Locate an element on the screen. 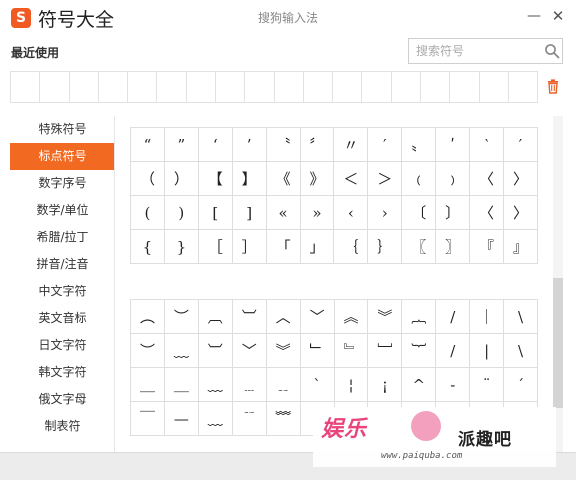 This screenshot has height=480, width=576. symbol-cell: ︽ is located at coordinates (351, 316).